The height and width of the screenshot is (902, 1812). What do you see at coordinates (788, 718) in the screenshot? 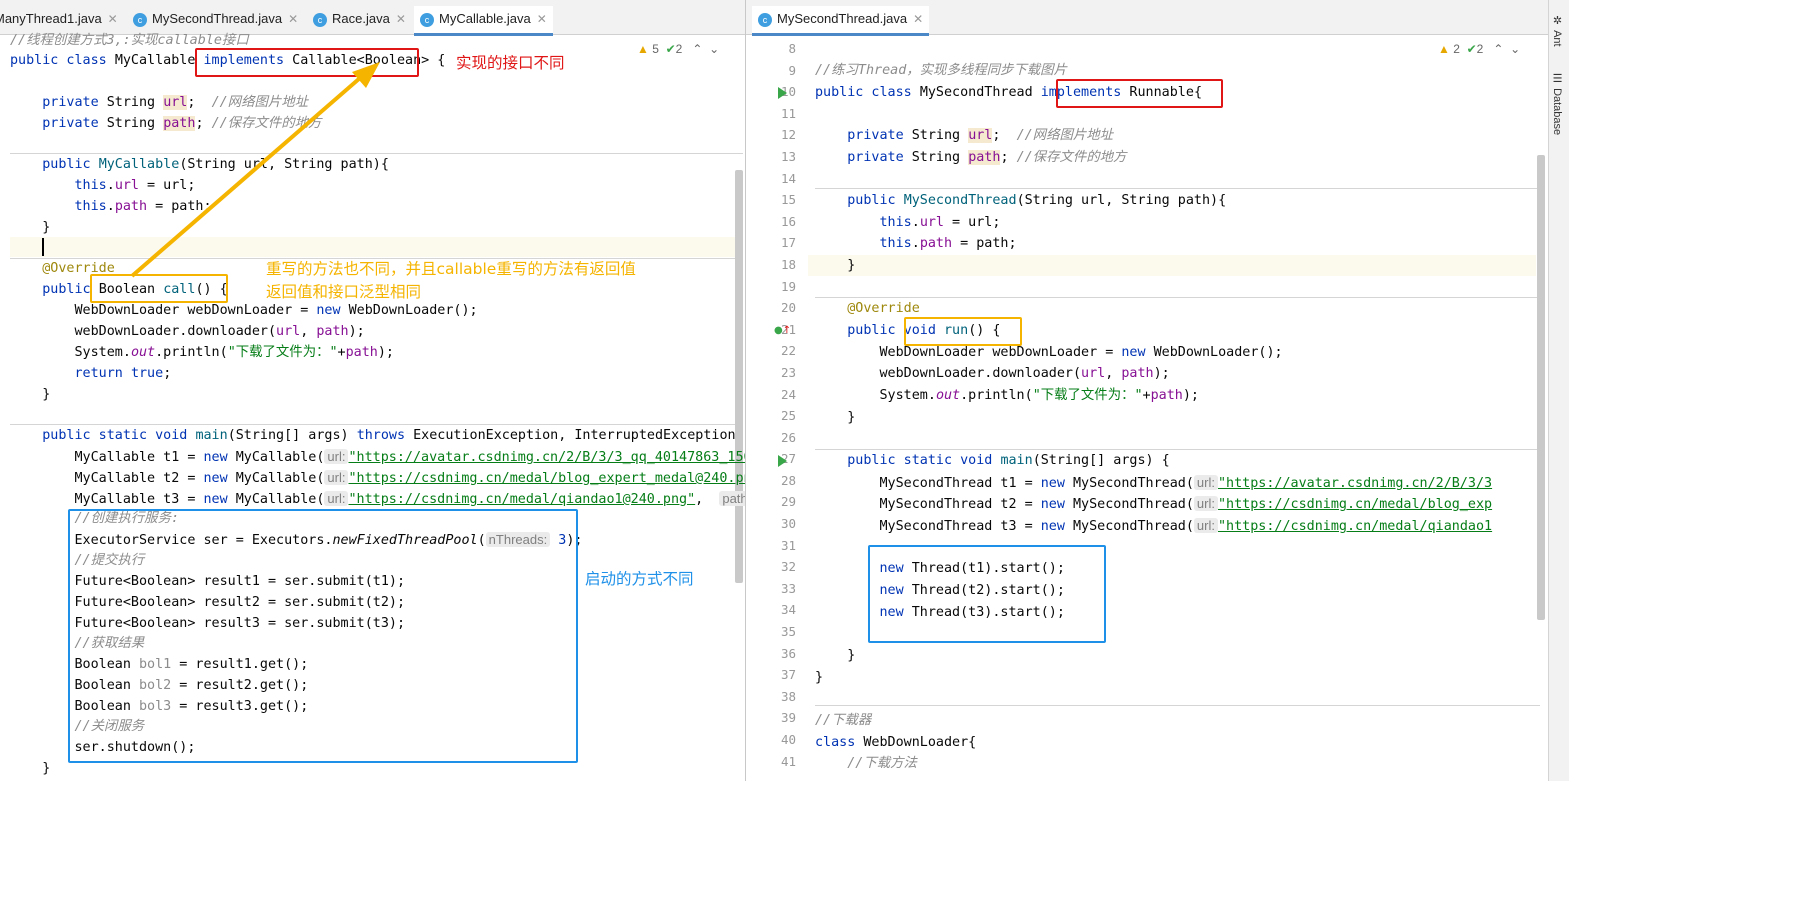
I see `line-number: 39` at bounding box center [788, 718].